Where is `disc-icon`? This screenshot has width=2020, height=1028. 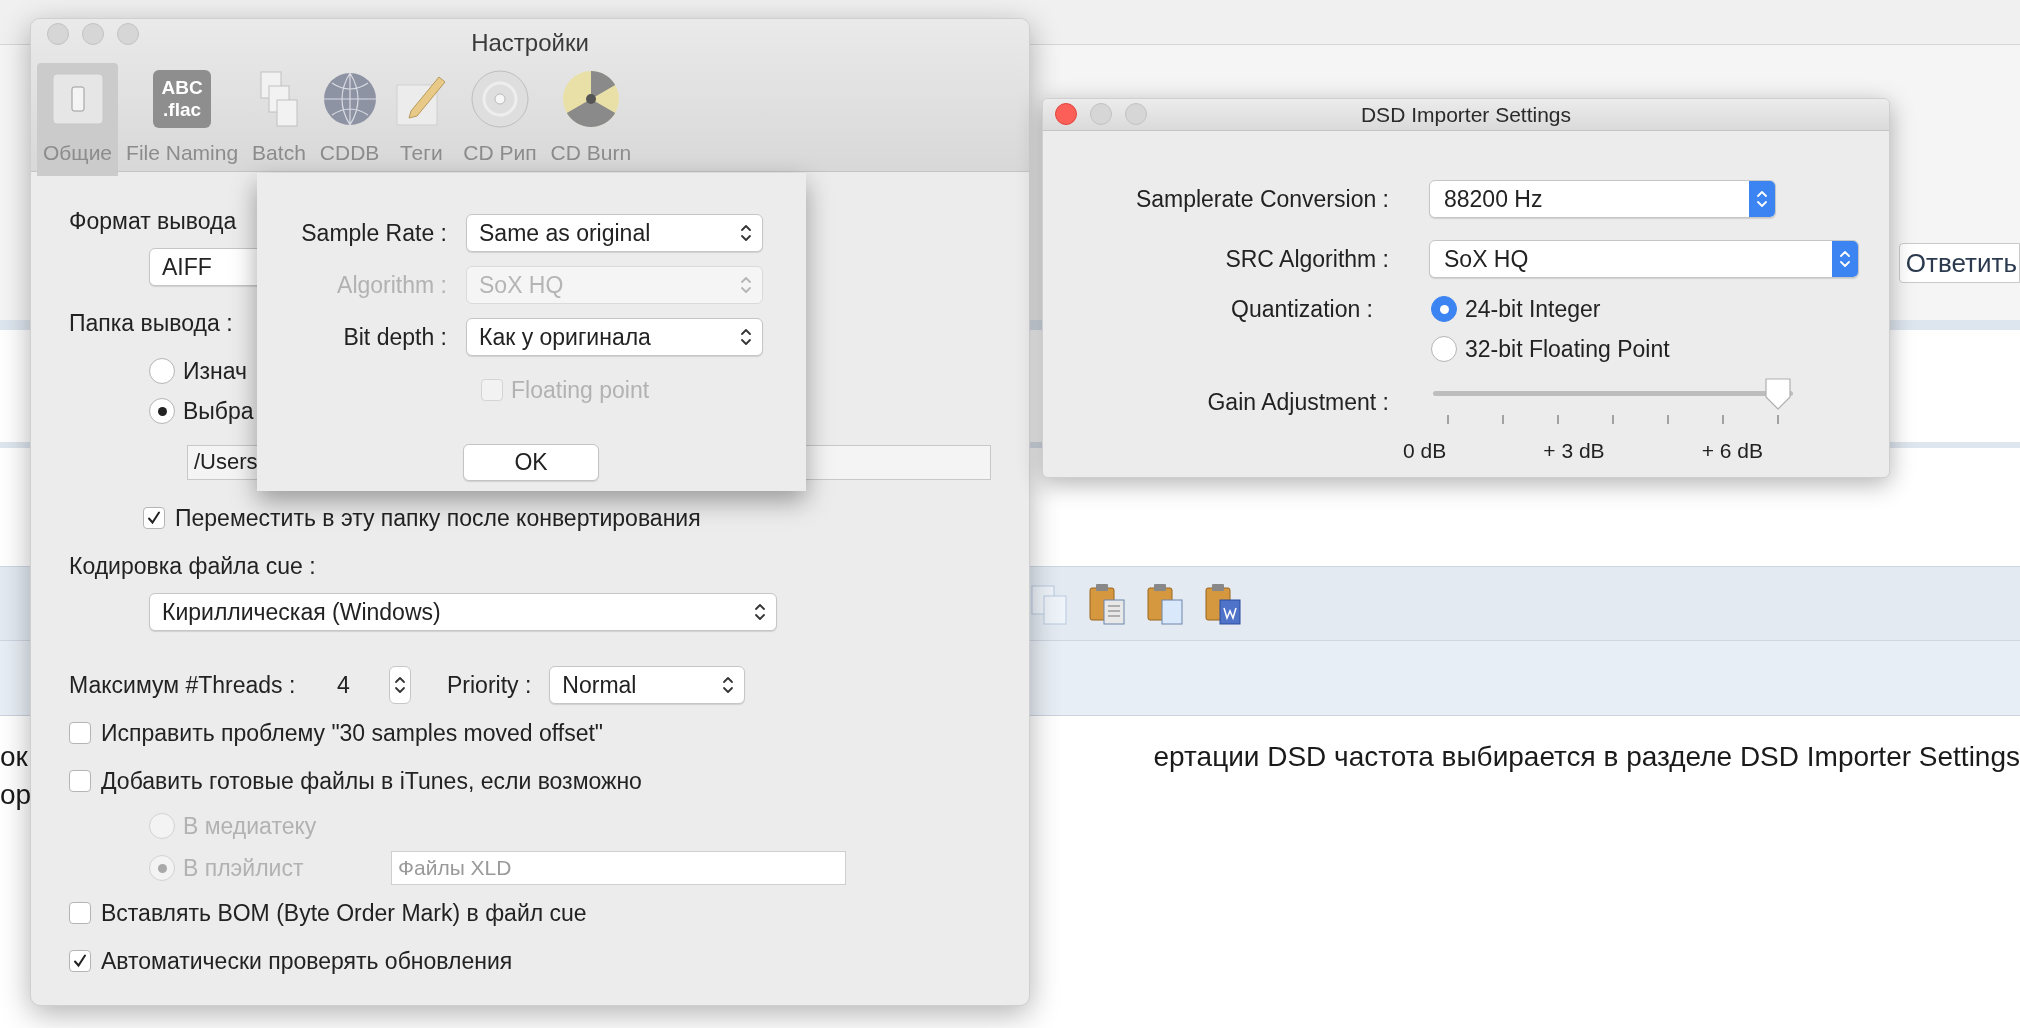
disc-icon is located at coordinates (499, 98).